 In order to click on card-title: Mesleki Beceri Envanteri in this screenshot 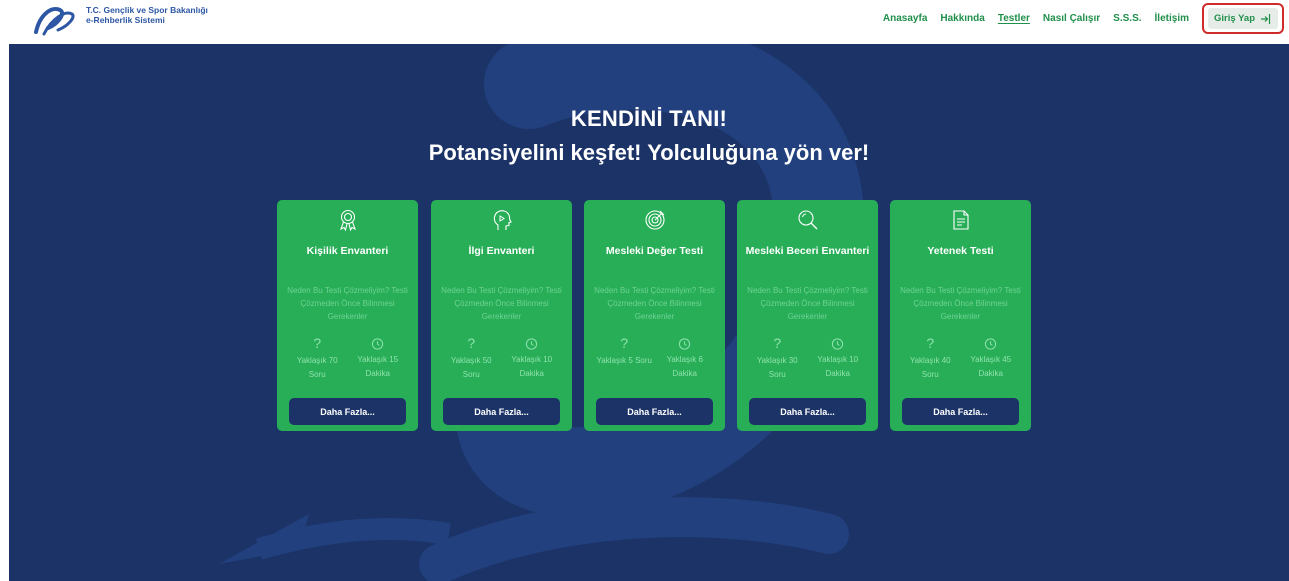, I will do `click(807, 251)`.